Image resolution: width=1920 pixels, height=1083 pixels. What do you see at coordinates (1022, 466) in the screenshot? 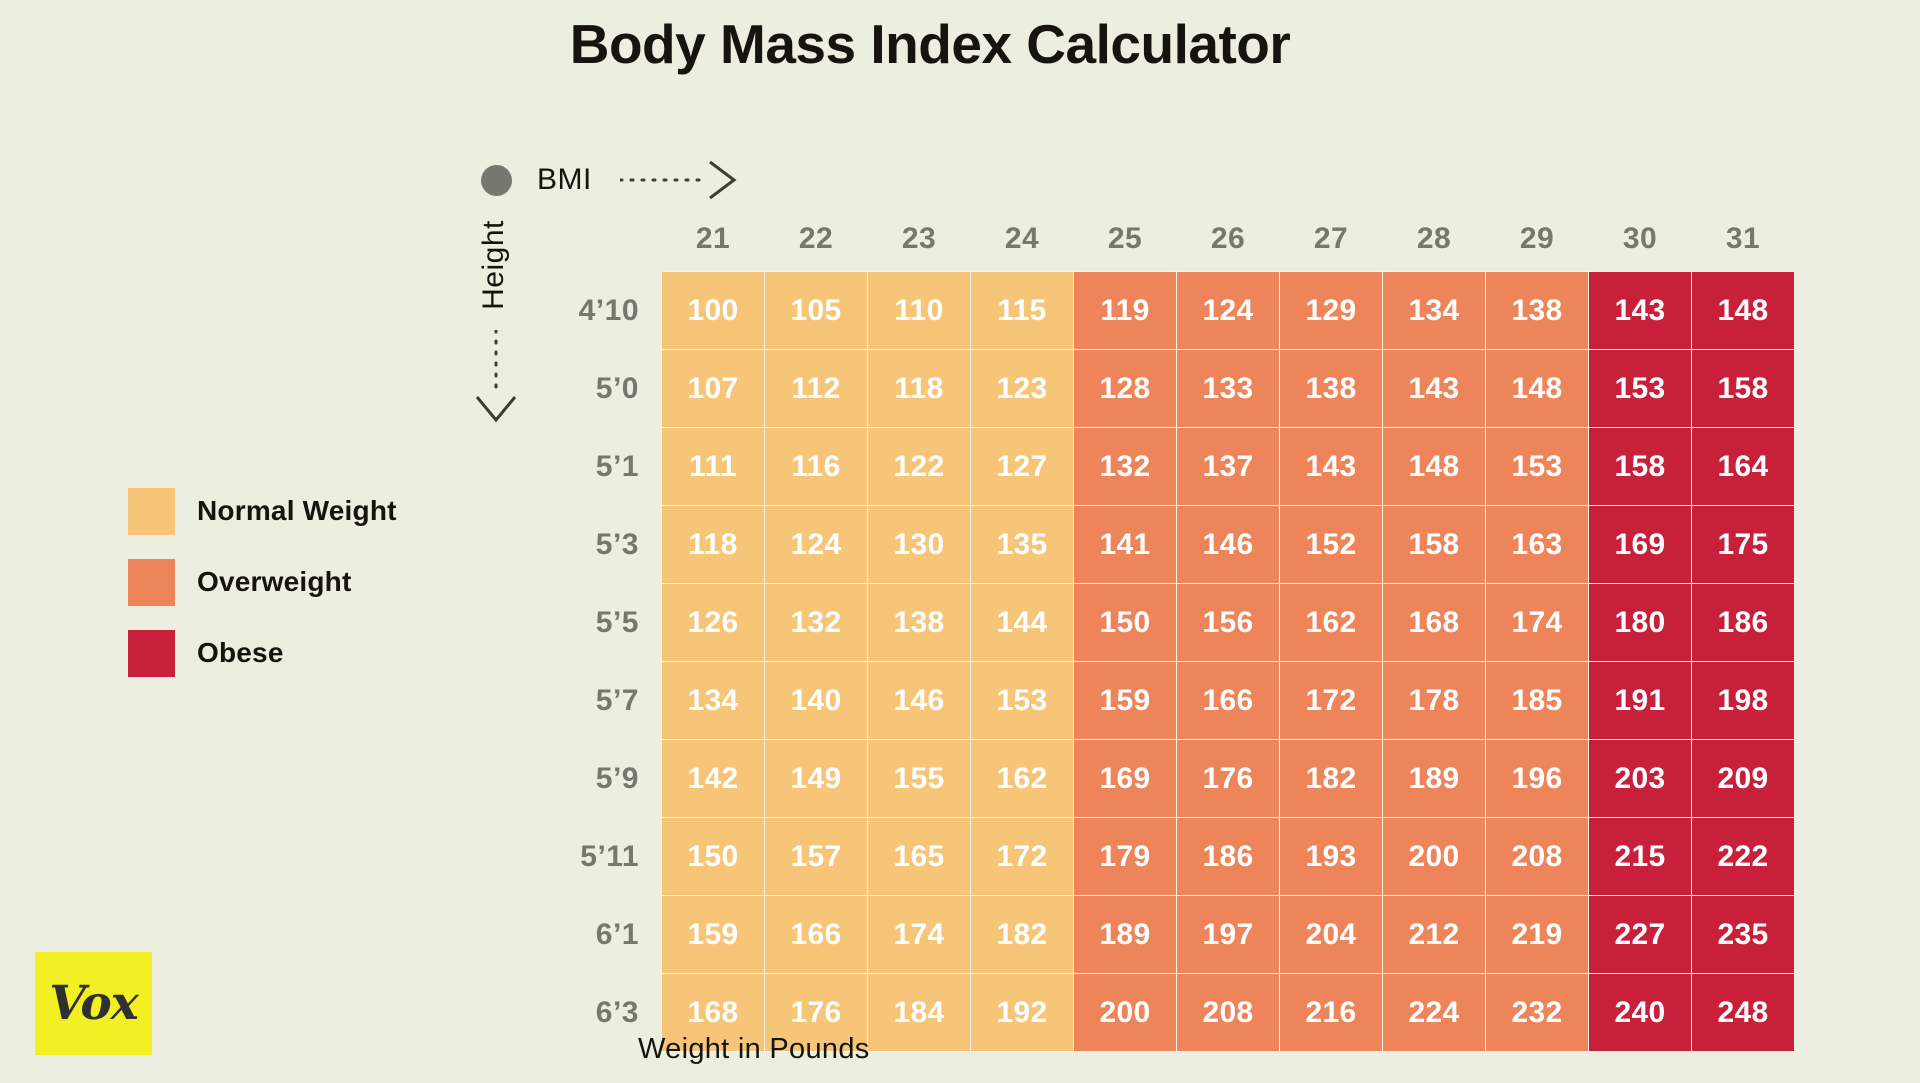
I see `bmi-weight-cell: 127` at bounding box center [1022, 466].